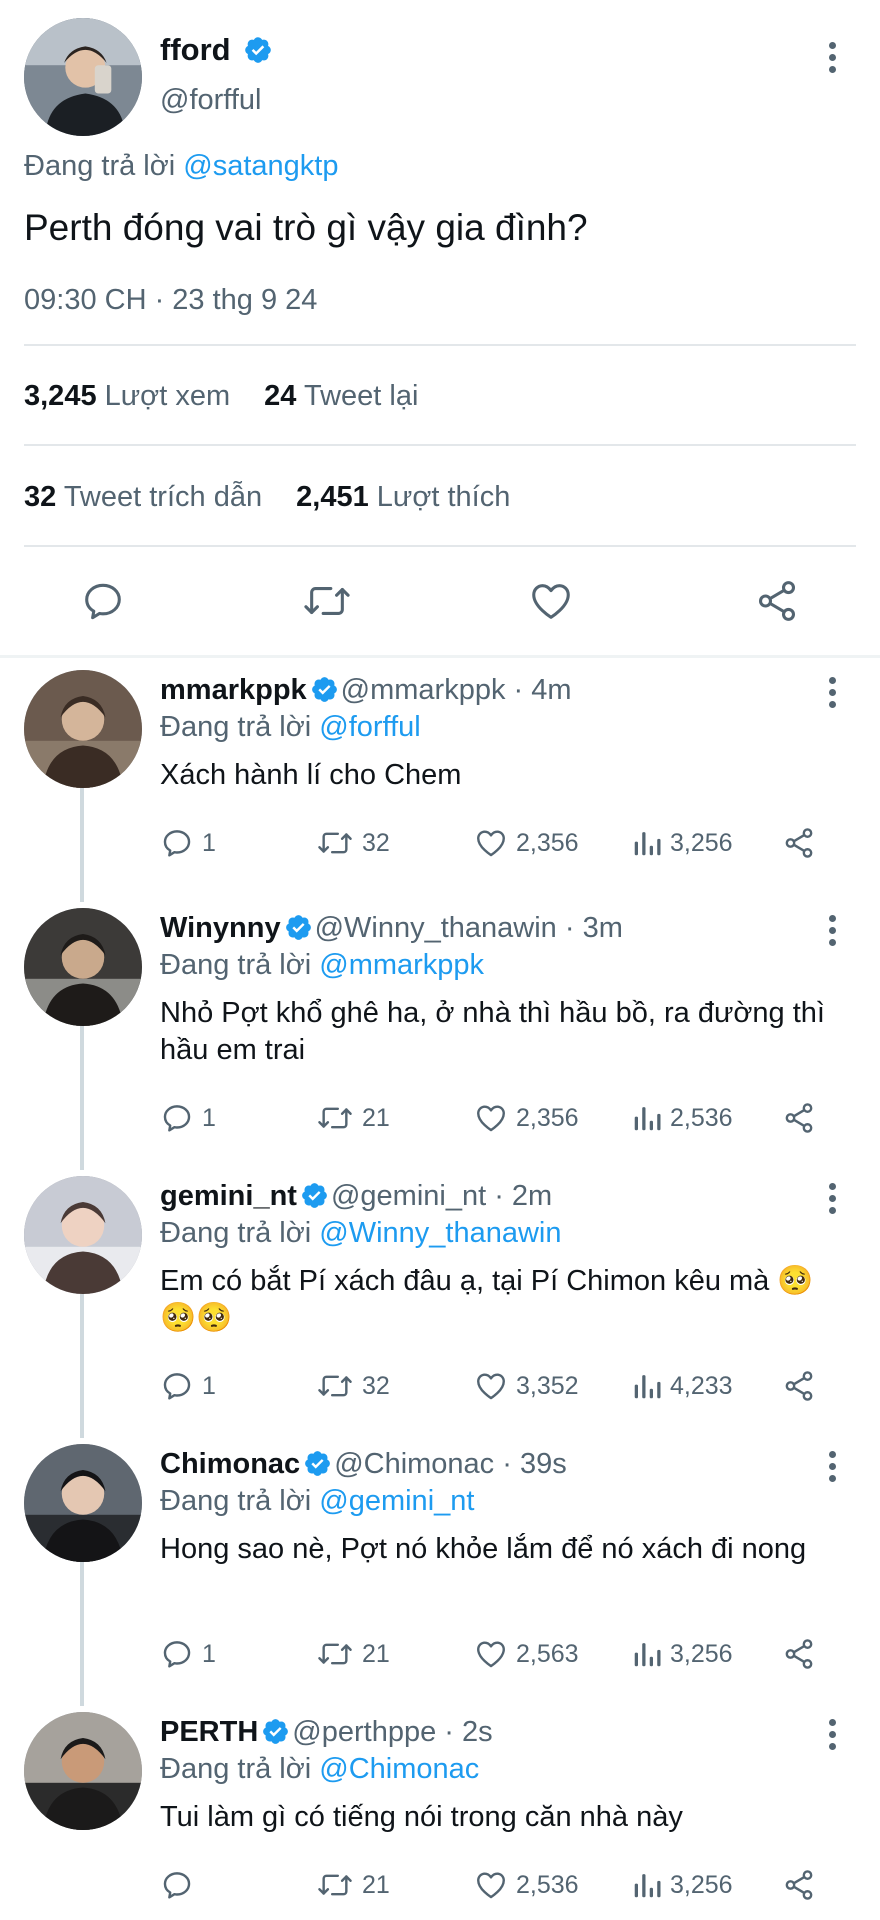 The image size is (880, 1920). Describe the element at coordinates (210, 100) in the screenshot. I see `author-handle: @forfful` at that location.